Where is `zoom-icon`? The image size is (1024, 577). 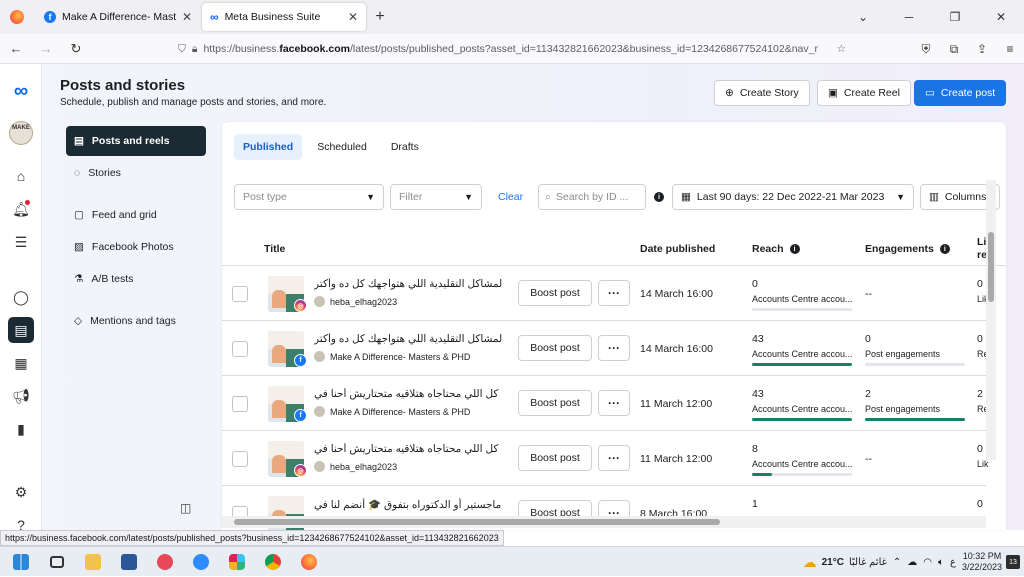 zoom-icon is located at coordinates (201, 562).